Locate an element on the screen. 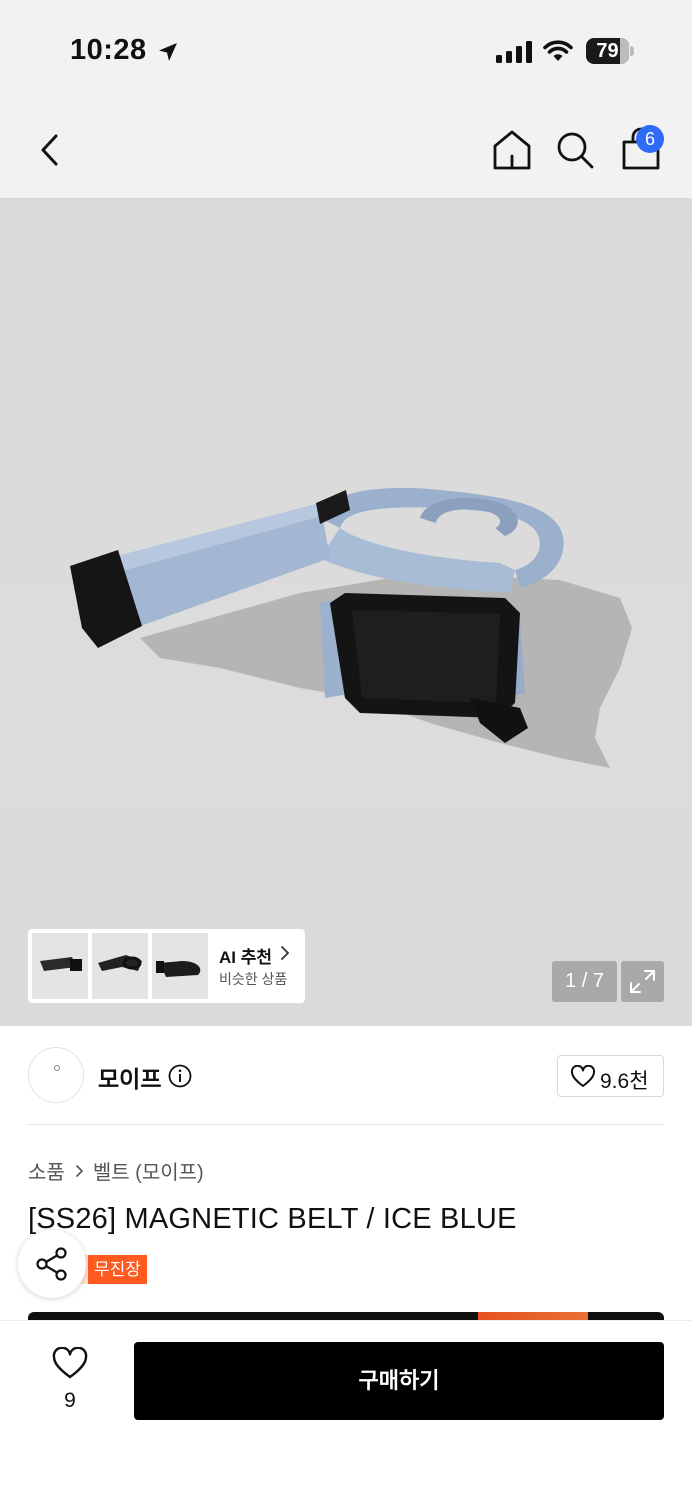  brand-logo is located at coordinates (56, 1075).